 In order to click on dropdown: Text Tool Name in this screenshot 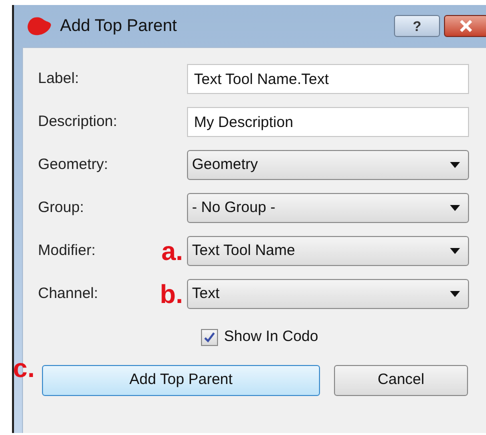, I will do `click(328, 251)`.